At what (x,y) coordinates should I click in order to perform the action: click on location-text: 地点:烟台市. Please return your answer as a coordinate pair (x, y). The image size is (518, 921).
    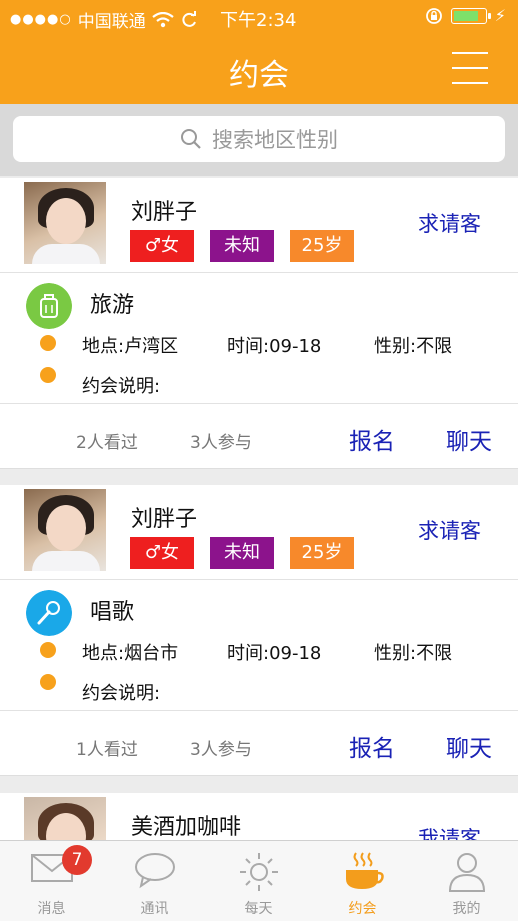
    Looking at the image, I should click on (130, 653).